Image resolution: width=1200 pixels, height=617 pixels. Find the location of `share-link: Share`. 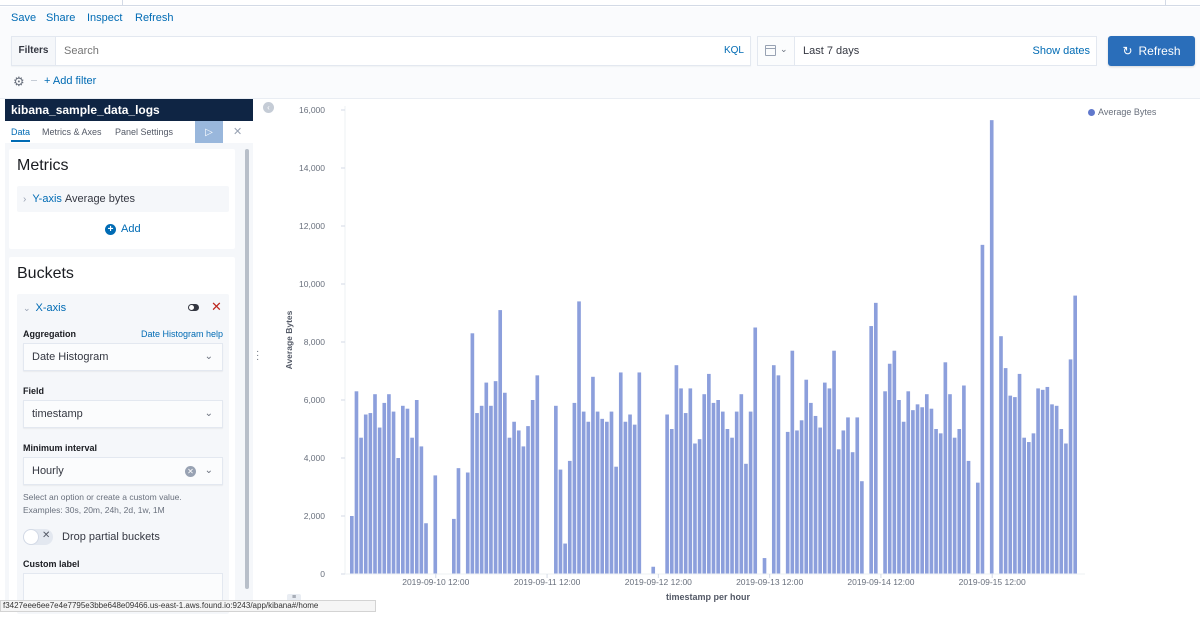

share-link: Share is located at coordinates (60, 18).